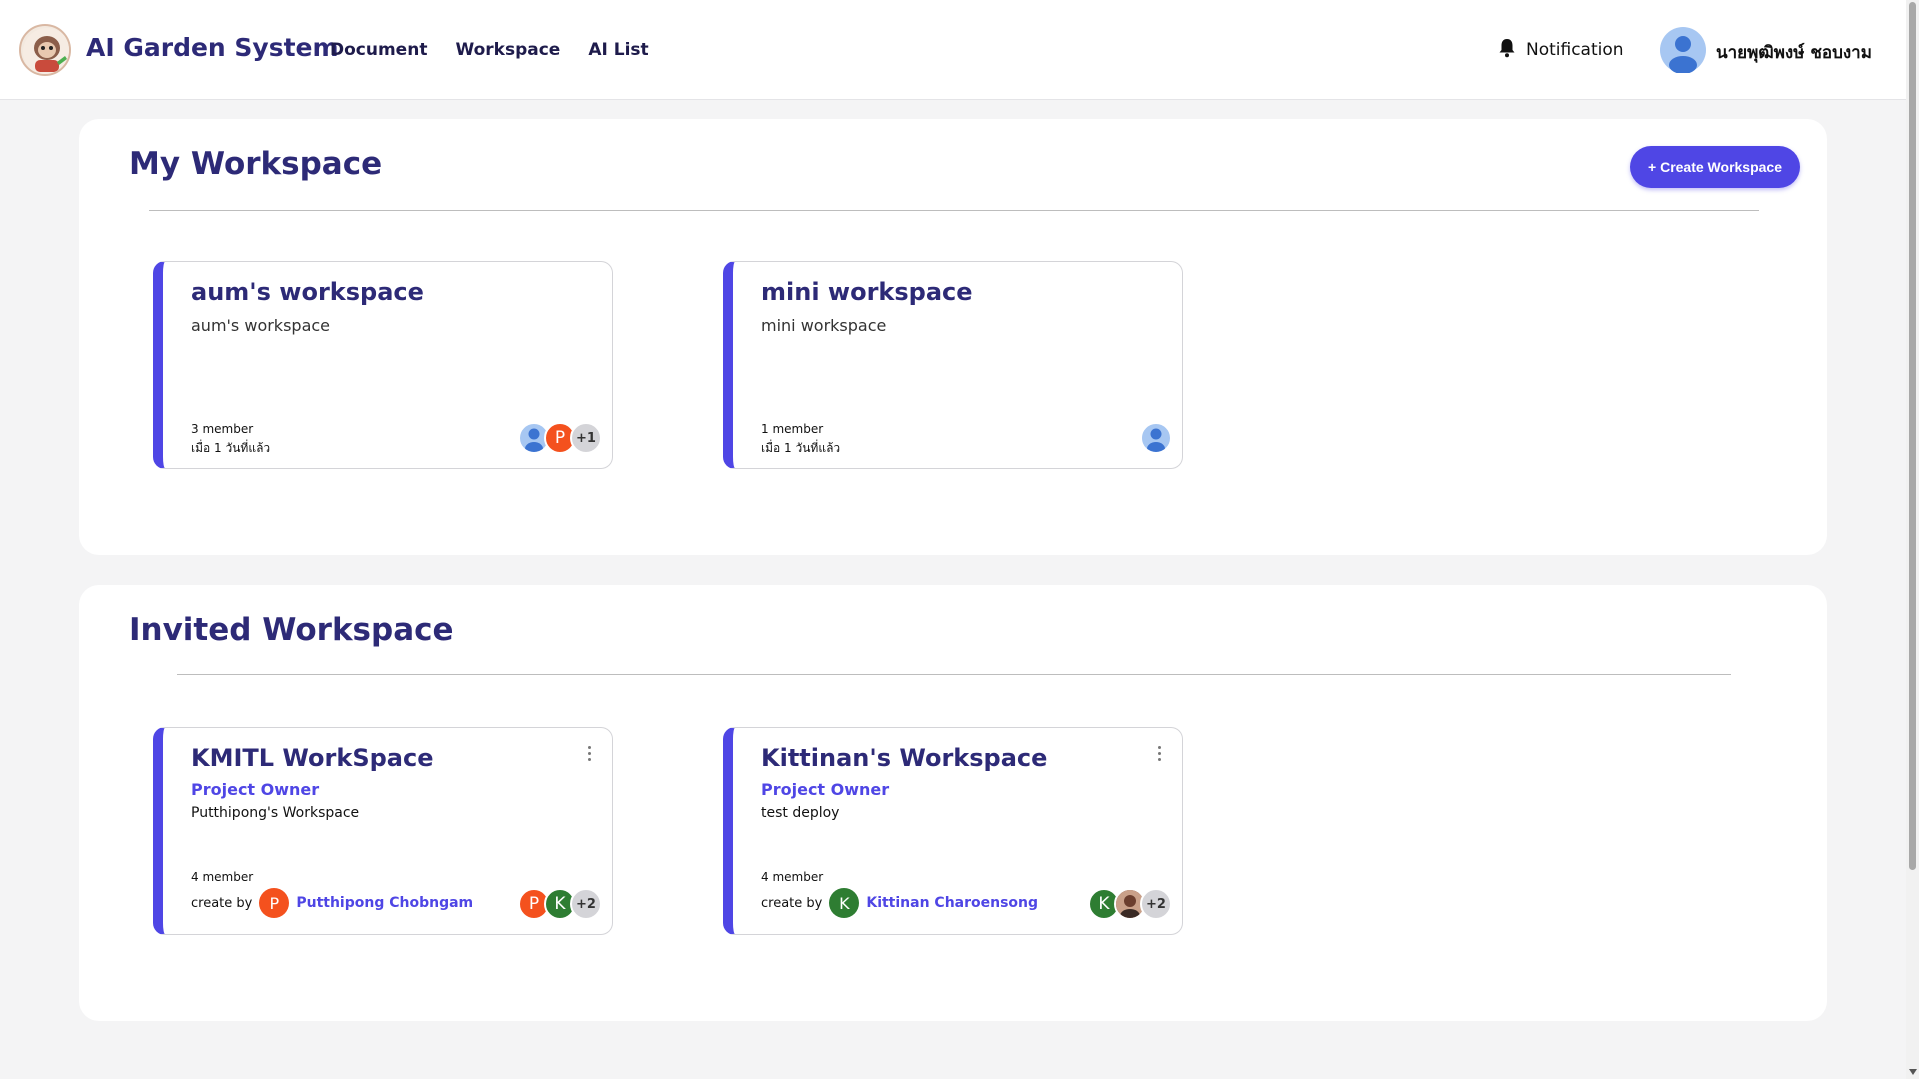 This screenshot has height=1079, width=1919. I want to click on app-title: AI Garden System, so click(212, 47).